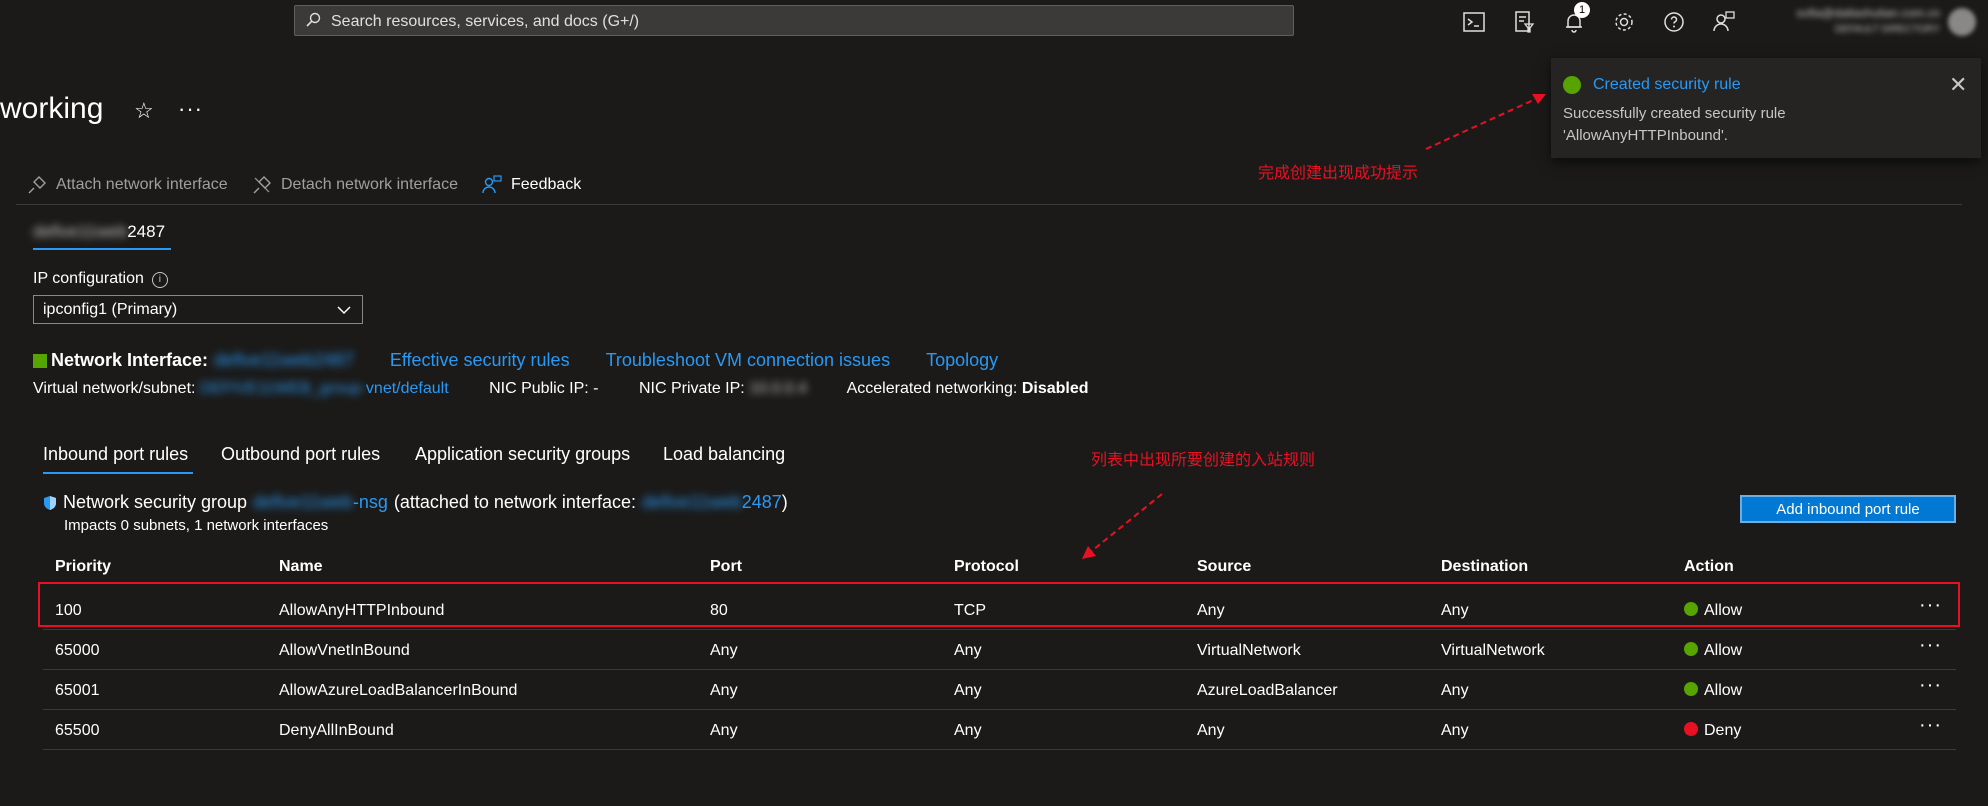 This screenshot has width=1988, height=806. Describe the element at coordinates (1539, 99) in the screenshot. I see `toast-arrow-head` at that location.